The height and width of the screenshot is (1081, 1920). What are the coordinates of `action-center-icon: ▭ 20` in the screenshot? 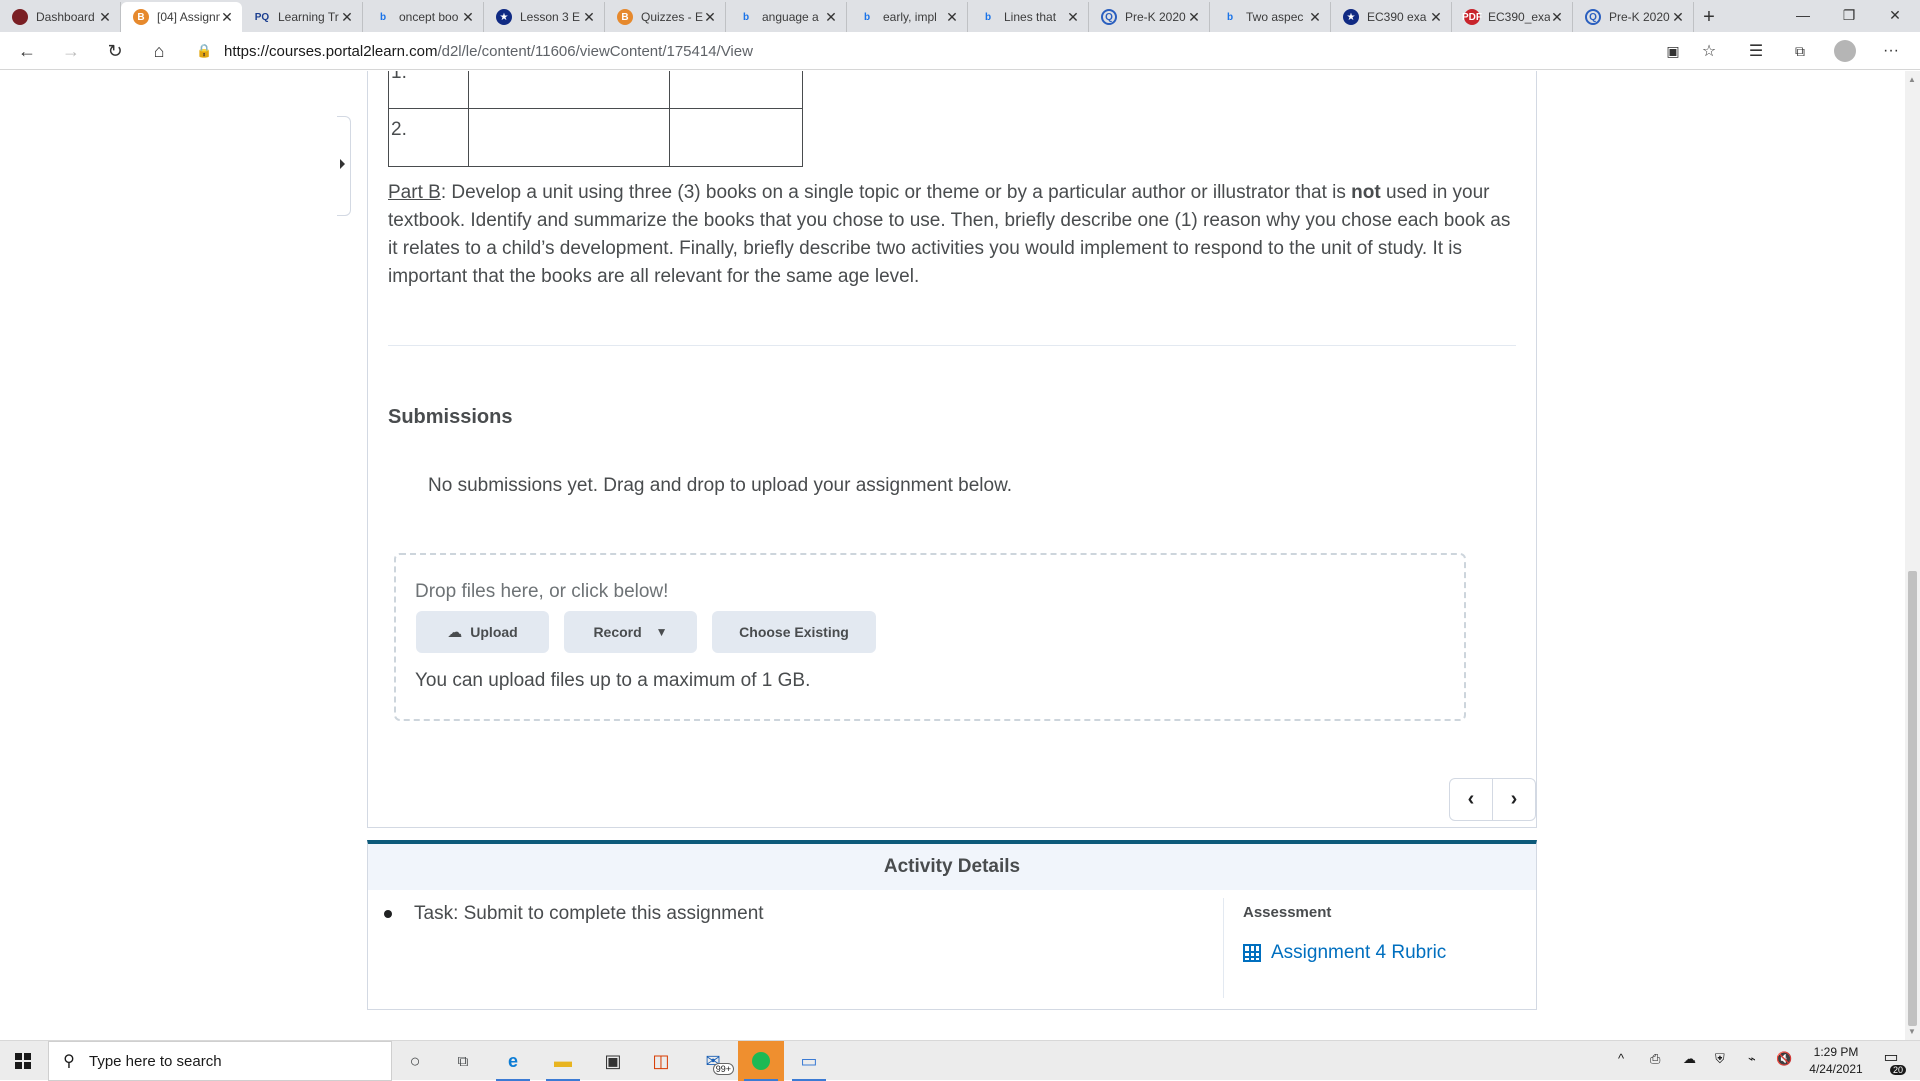 It's located at (1891, 1061).